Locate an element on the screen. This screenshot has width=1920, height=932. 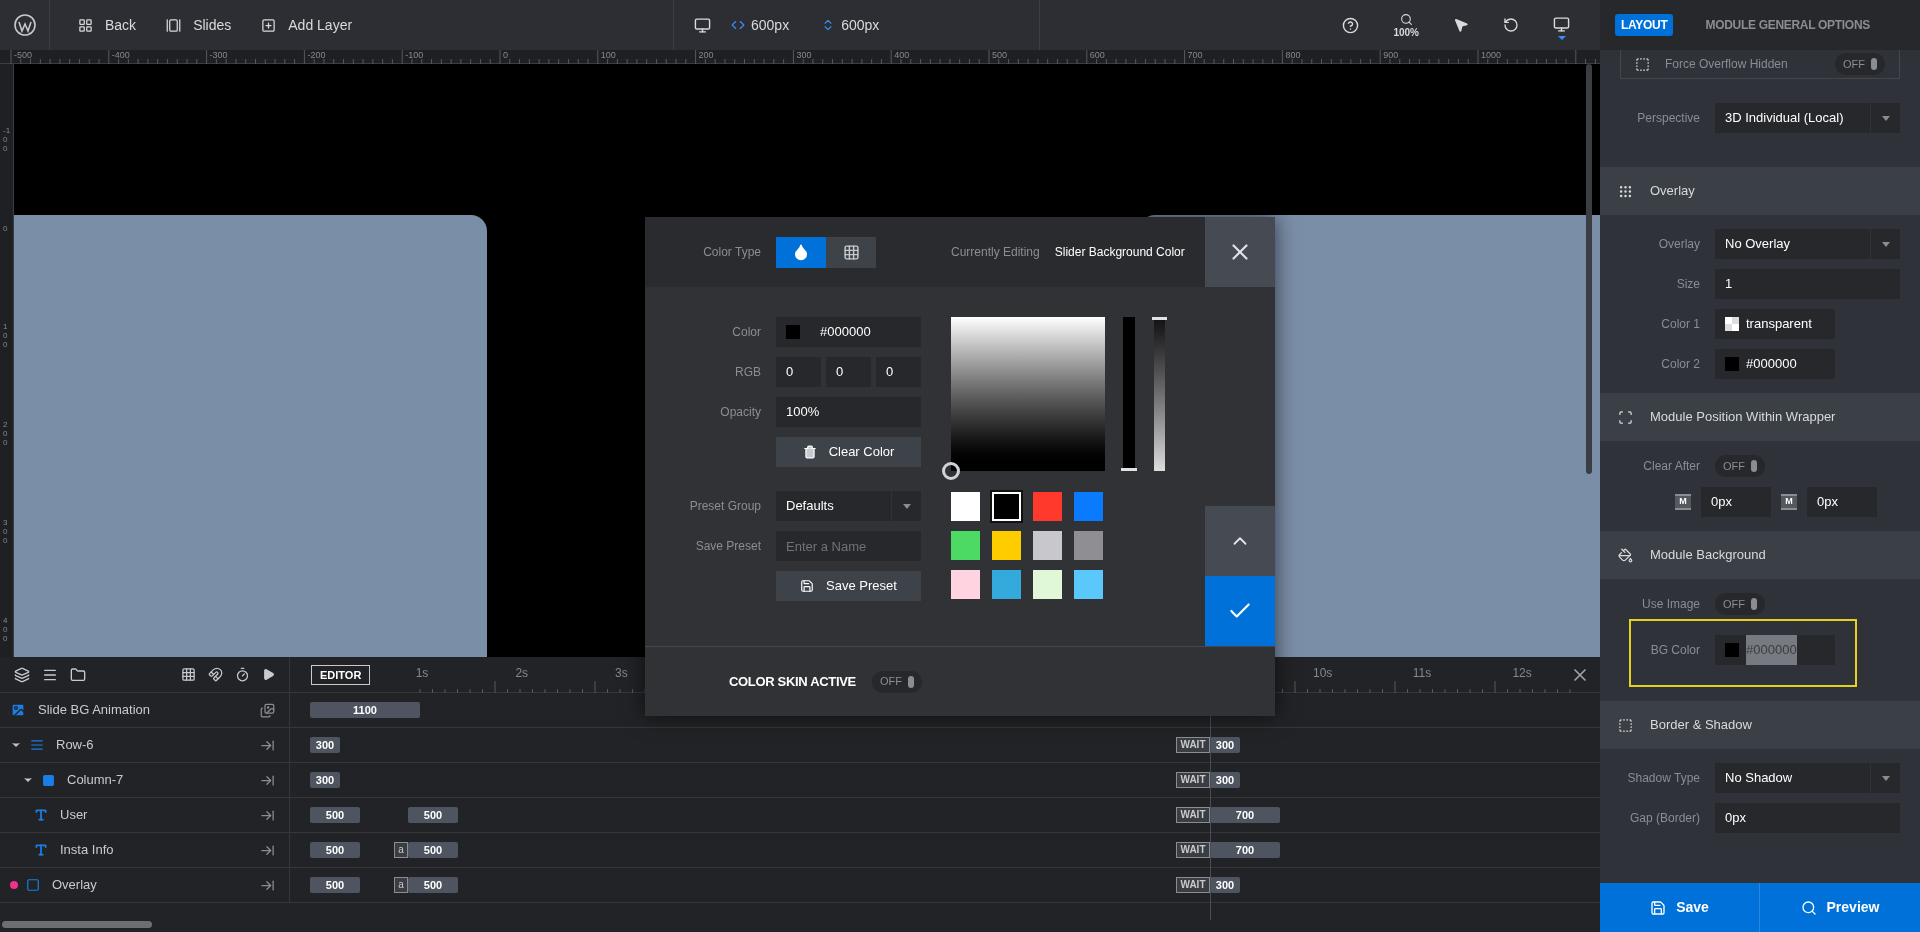
editor-button: EDITOR is located at coordinates (341, 675).